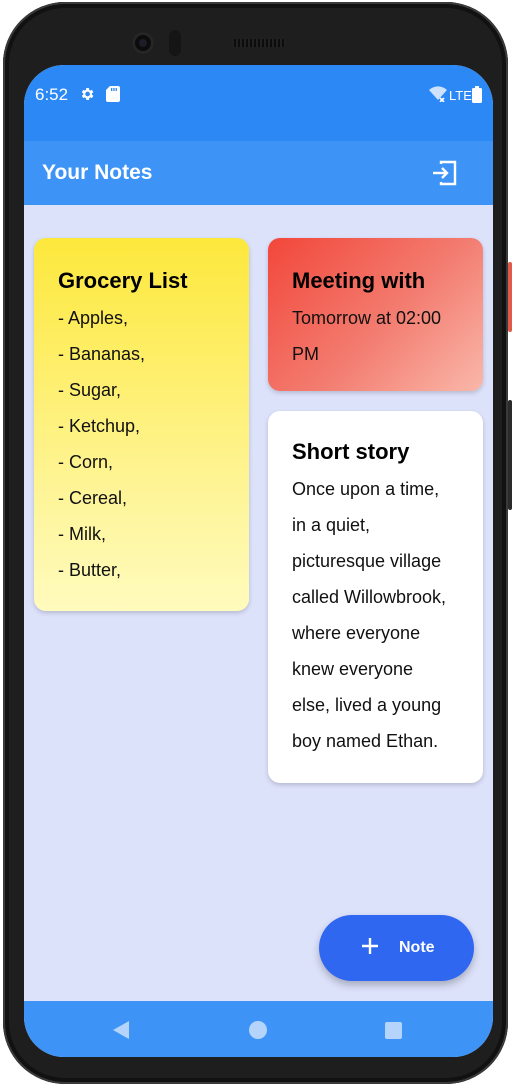 This screenshot has height=1088, width=513. Describe the element at coordinates (113, 96) in the screenshot. I see `sd-card-icon` at that location.